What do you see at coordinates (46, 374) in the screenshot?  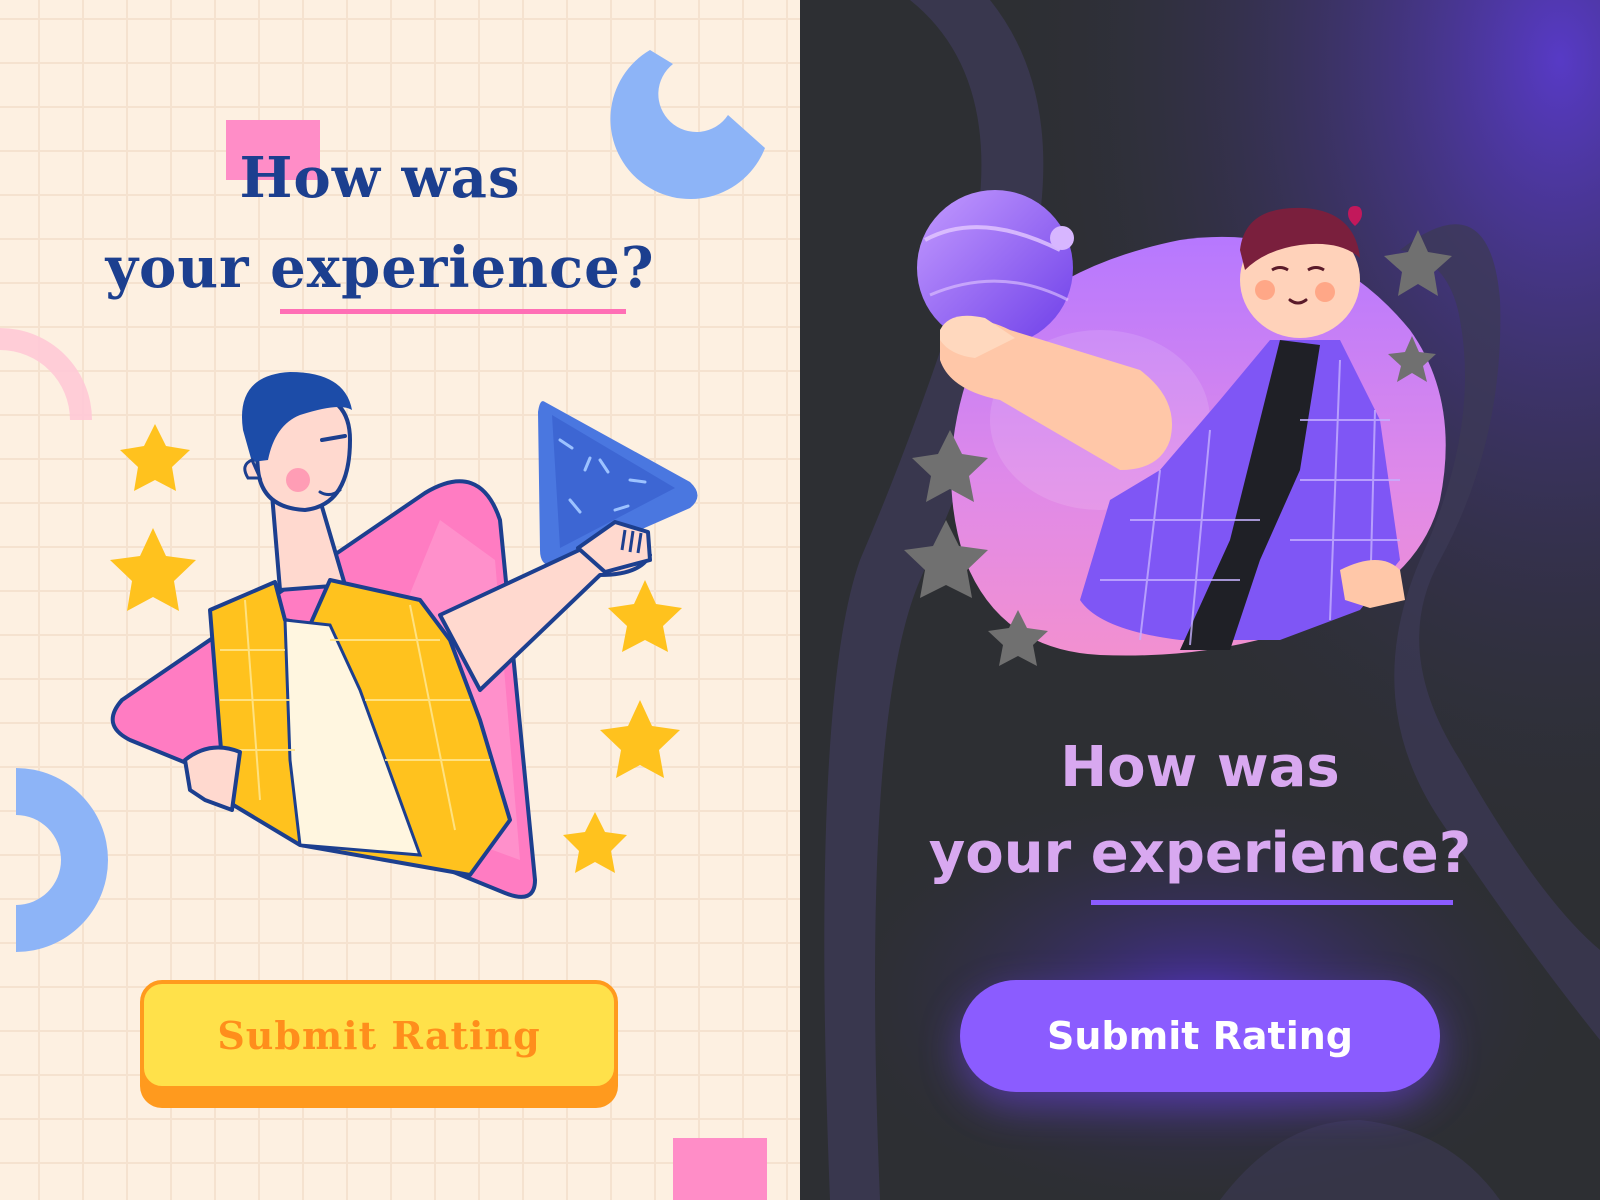 I see `pink-arc-decoration` at bounding box center [46, 374].